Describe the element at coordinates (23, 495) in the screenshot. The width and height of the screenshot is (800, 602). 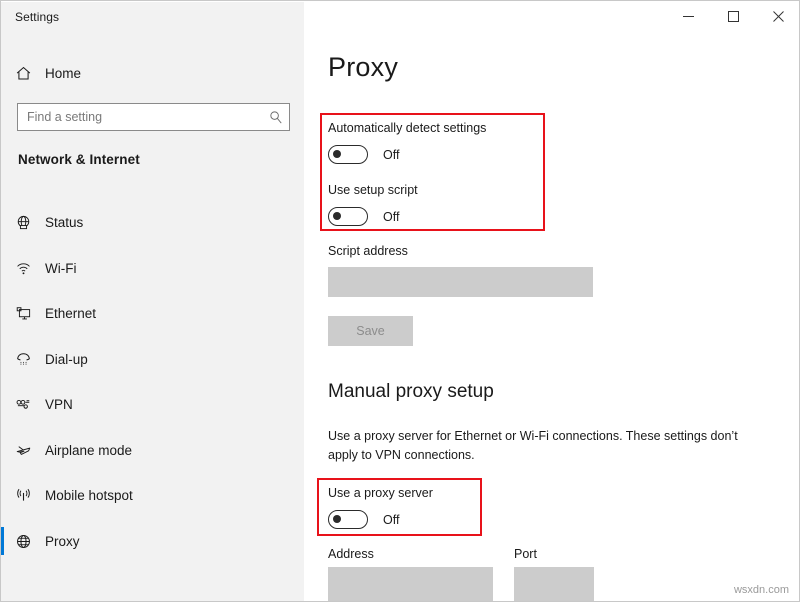
I see `hotspot-icon` at that location.